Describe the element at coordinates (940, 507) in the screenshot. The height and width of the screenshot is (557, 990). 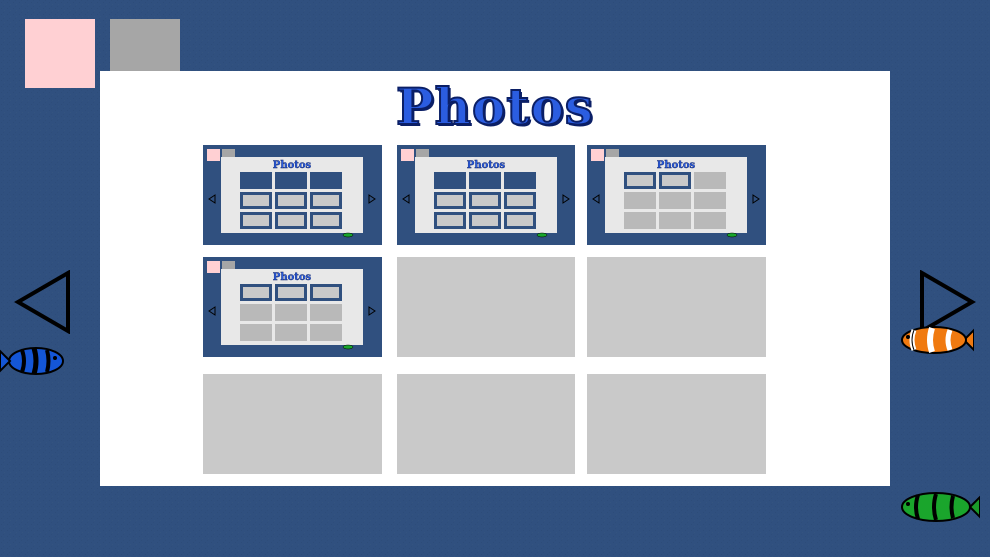
I see `green-fish-icon` at that location.